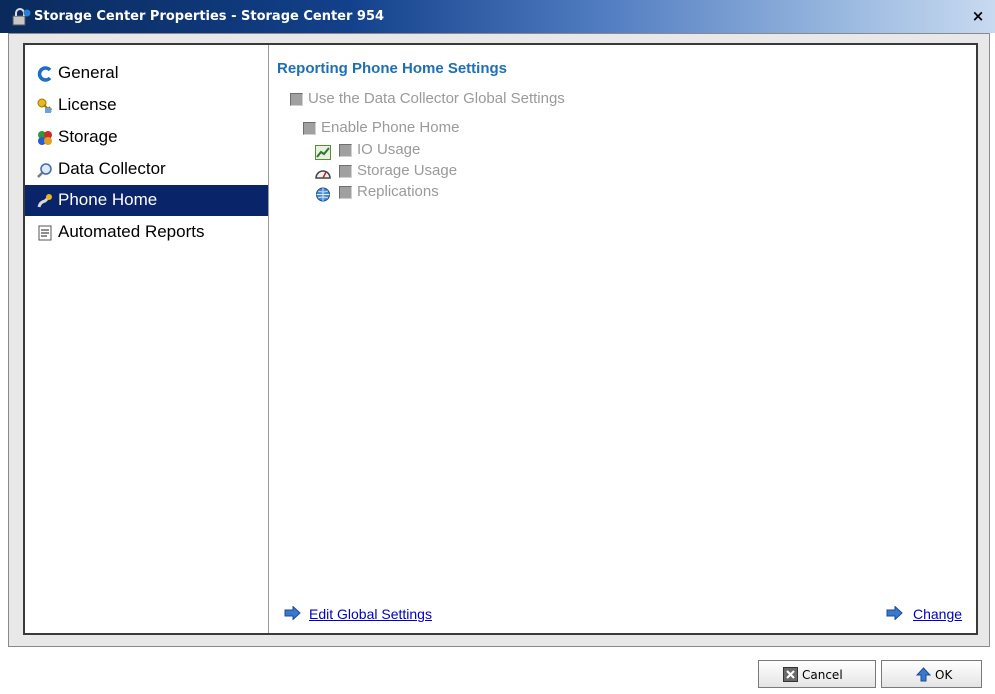 The width and height of the screenshot is (995, 694). What do you see at coordinates (436, 98) in the screenshot?
I see `checkbox-label: Use the Data Collector Global Settings` at bounding box center [436, 98].